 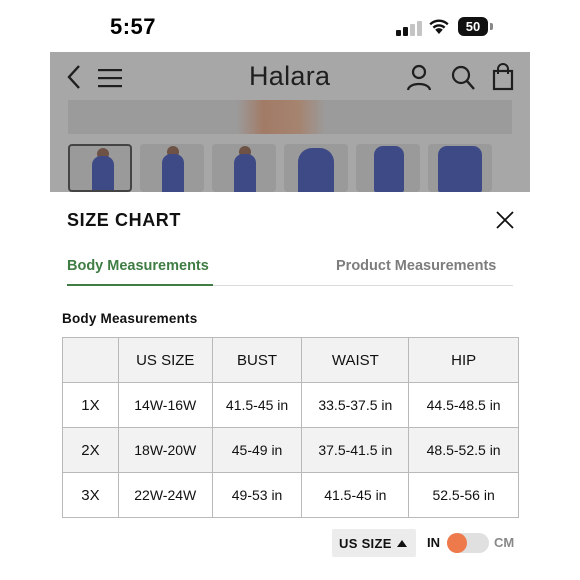 I want to click on table-header-cell: US SIZE, so click(x=165, y=360).